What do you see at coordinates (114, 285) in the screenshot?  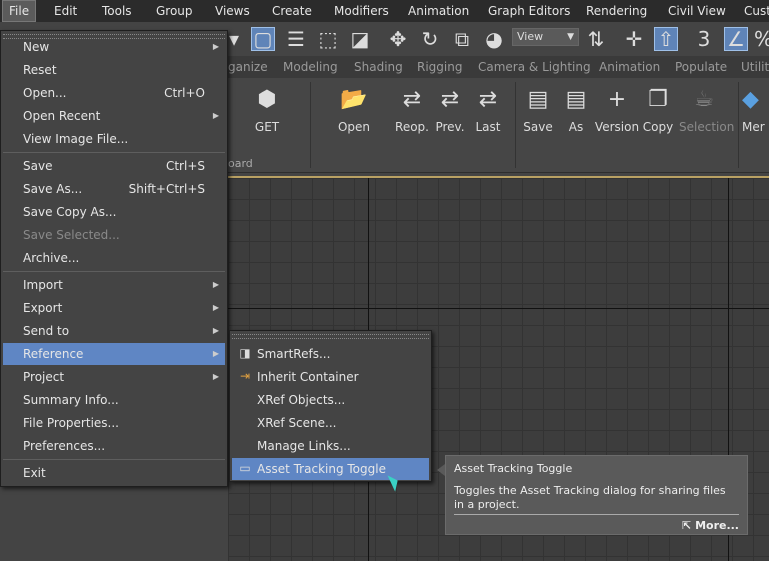 I see `menu-item-import: Import ▶` at bounding box center [114, 285].